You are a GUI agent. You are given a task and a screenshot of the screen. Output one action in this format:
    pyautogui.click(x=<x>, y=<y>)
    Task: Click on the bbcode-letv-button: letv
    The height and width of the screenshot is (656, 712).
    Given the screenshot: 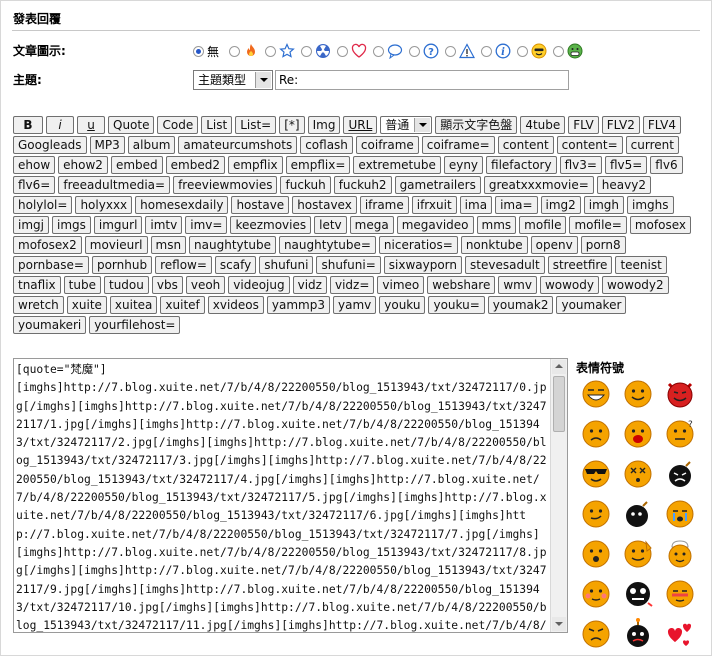 What is the action you would take?
    pyautogui.click(x=330, y=225)
    